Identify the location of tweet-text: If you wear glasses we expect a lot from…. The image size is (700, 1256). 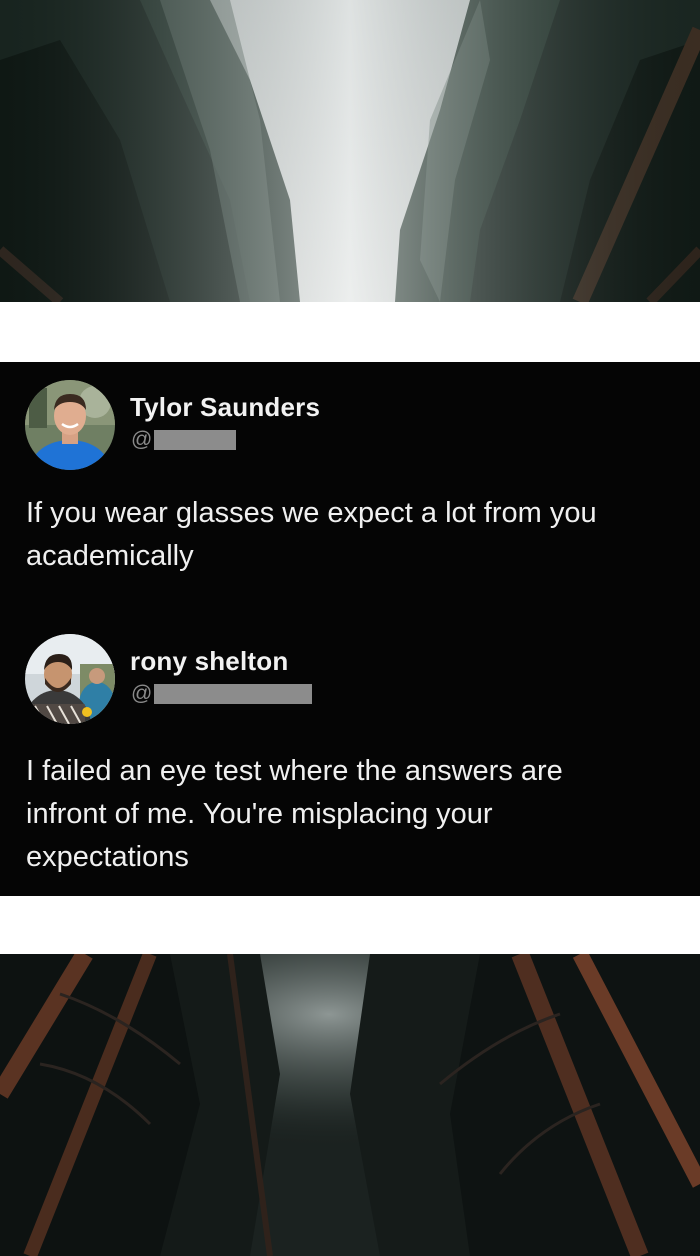
(311, 534).